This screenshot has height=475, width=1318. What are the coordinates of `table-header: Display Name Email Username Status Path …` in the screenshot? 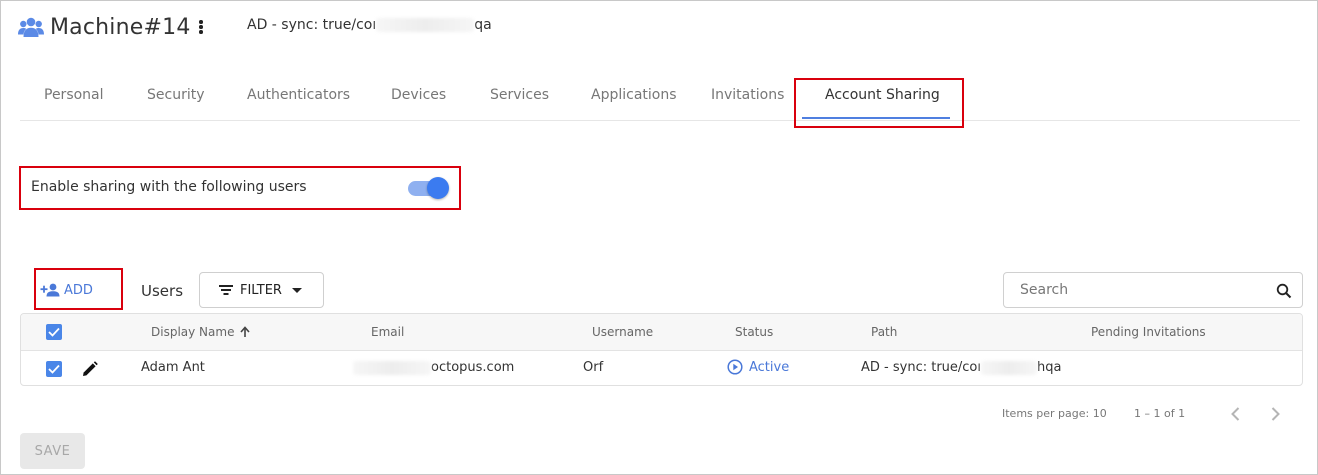 It's located at (661, 332).